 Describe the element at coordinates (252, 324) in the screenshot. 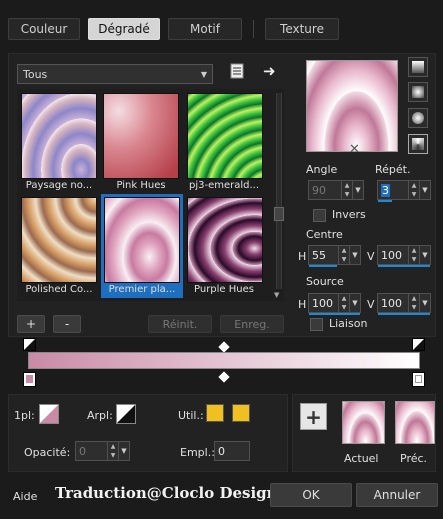

I see `enreg-button: Enreg.` at that location.